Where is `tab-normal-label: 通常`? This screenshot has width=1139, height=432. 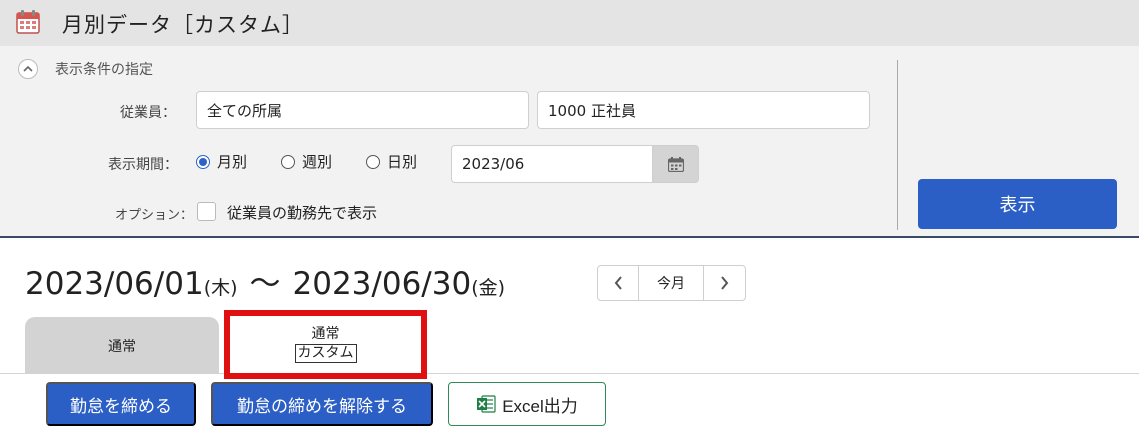 tab-normal-label: 通常 is located at coordinates (122, 346).